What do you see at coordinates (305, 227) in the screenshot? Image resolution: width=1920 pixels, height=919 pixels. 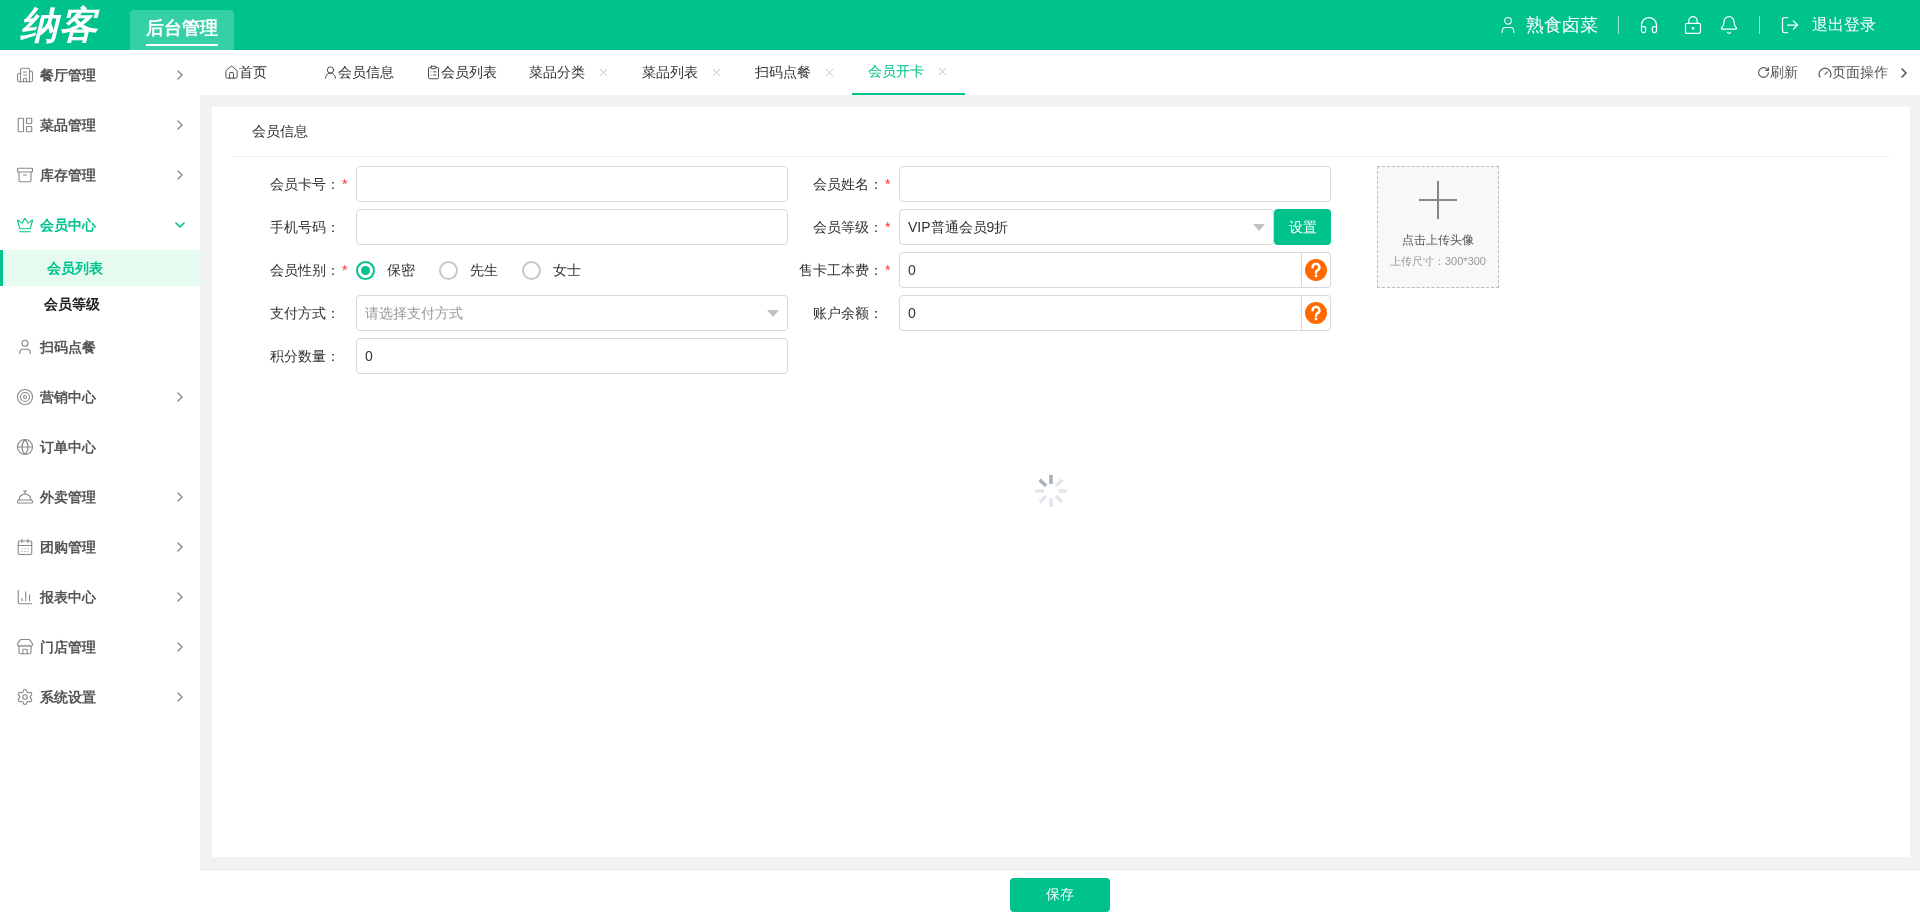 I see `field-label: 手机号码：` at bounding box center [305, 227].